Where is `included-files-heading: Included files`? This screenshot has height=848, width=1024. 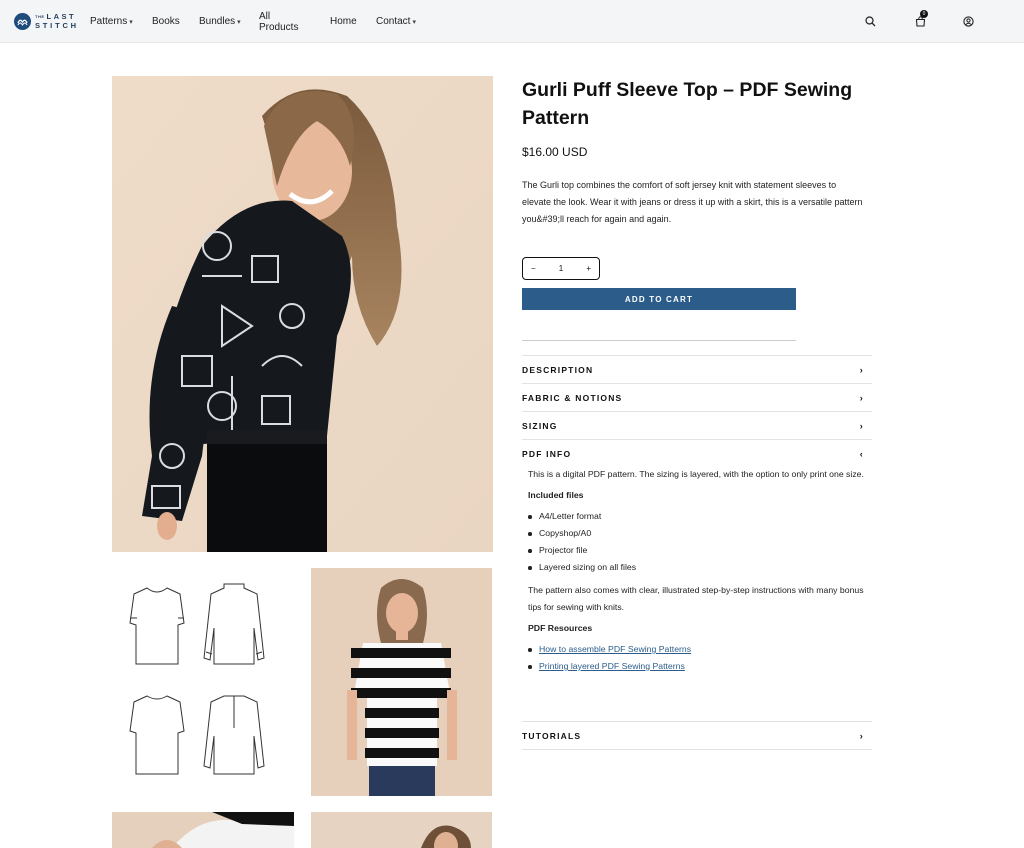 included-files-heading: Included files is located at coordinates (556, 495).